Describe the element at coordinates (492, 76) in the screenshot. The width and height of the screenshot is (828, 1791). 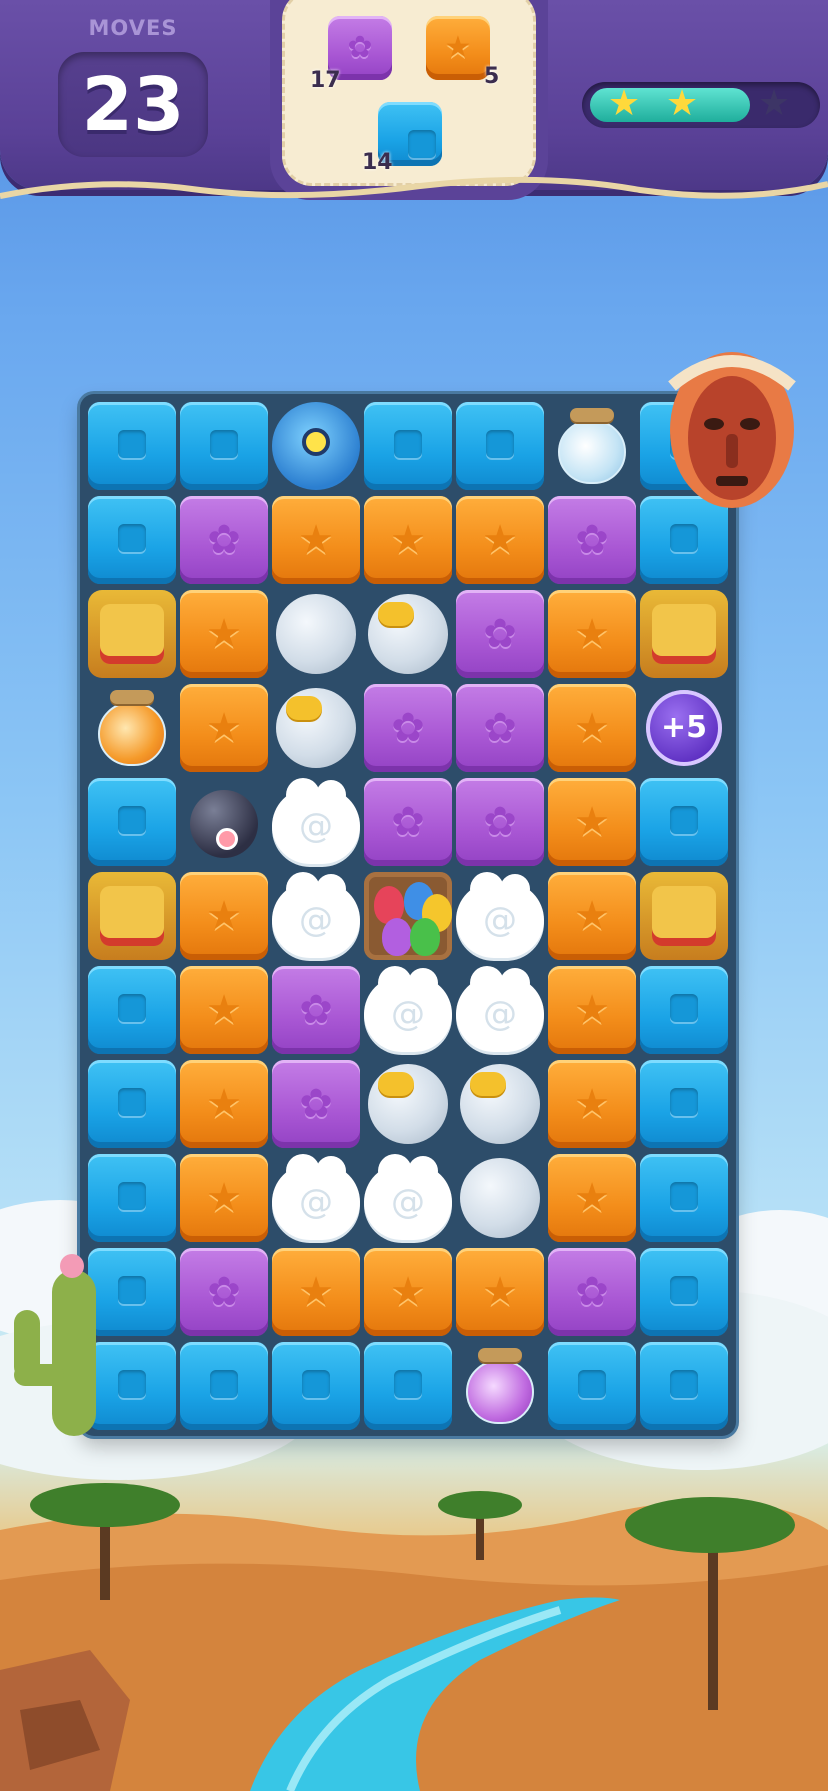
I see `goal-orange-count: 5` at that location.